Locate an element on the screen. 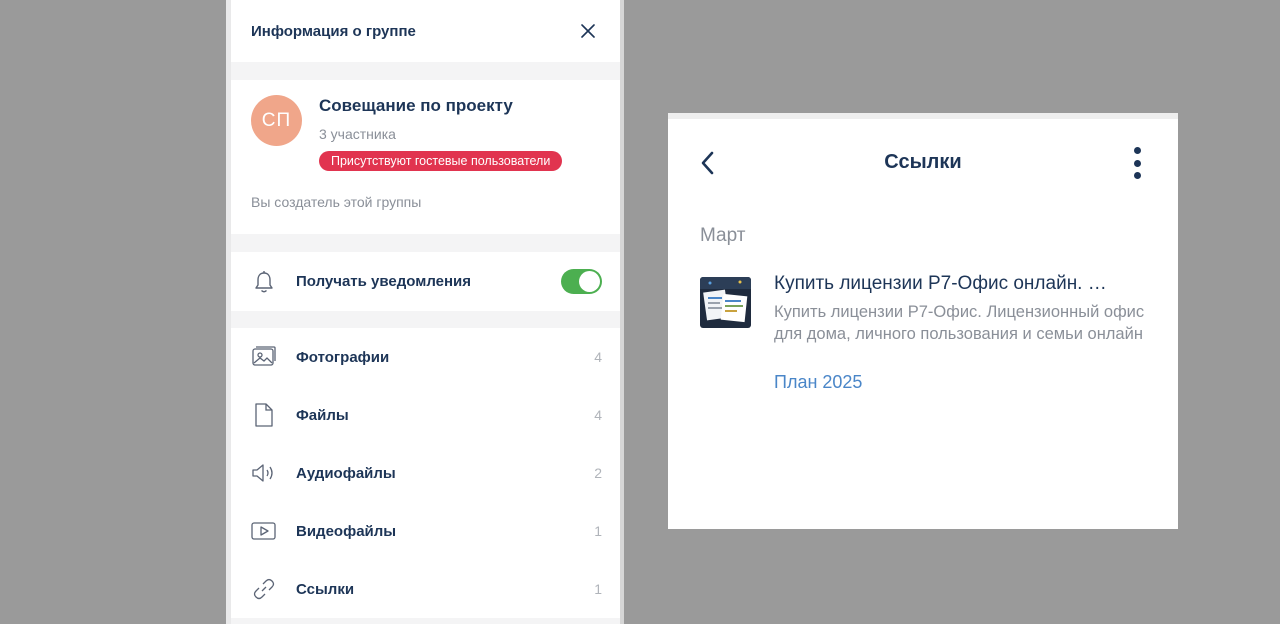 The width and height of the screenshot is (1280, 624). media-item-links: Ссылки 1 is located at coordinates (425, 589).